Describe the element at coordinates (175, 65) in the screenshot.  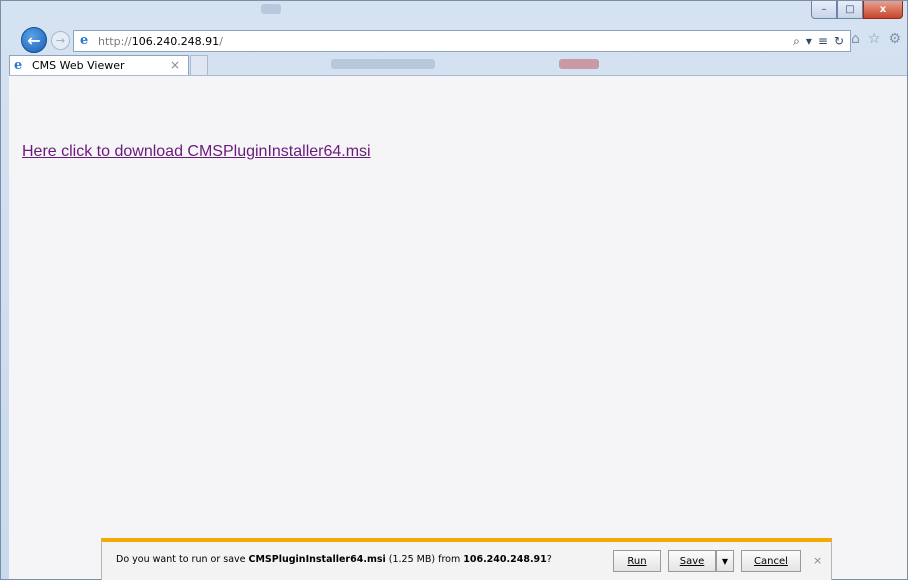
I see `tab-close-icon: ×` at that location.